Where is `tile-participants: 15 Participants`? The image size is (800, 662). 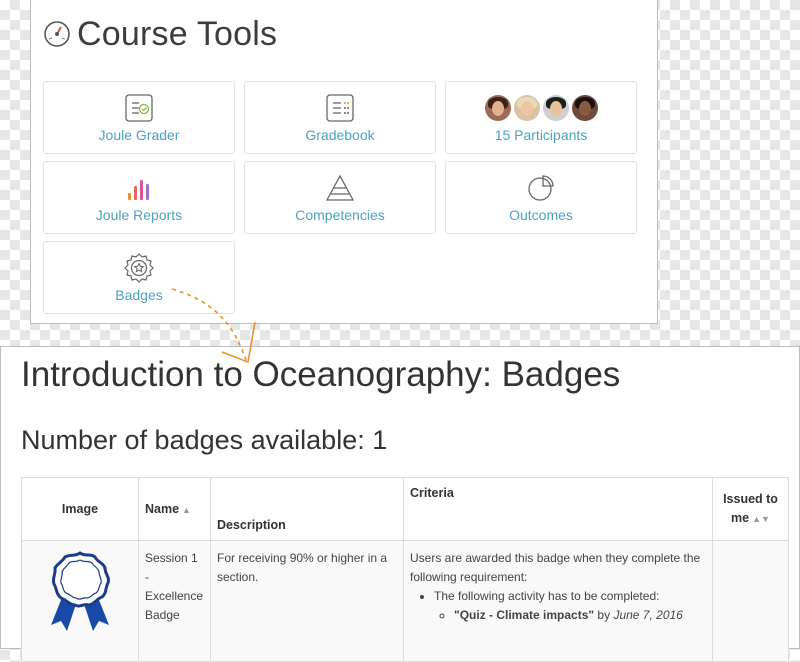
tile-participants: 15 Participants is located at coordinates (541, 117).